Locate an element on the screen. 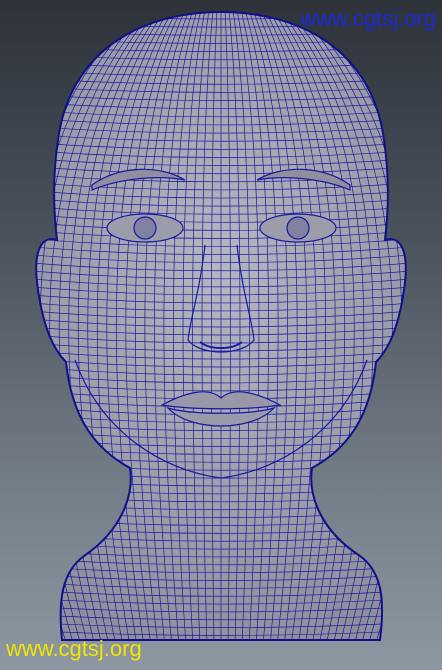 The height and width of the screenshot is (670, 442). watermark-top: www.cgtsj.org is located at coordinates (368, 18).